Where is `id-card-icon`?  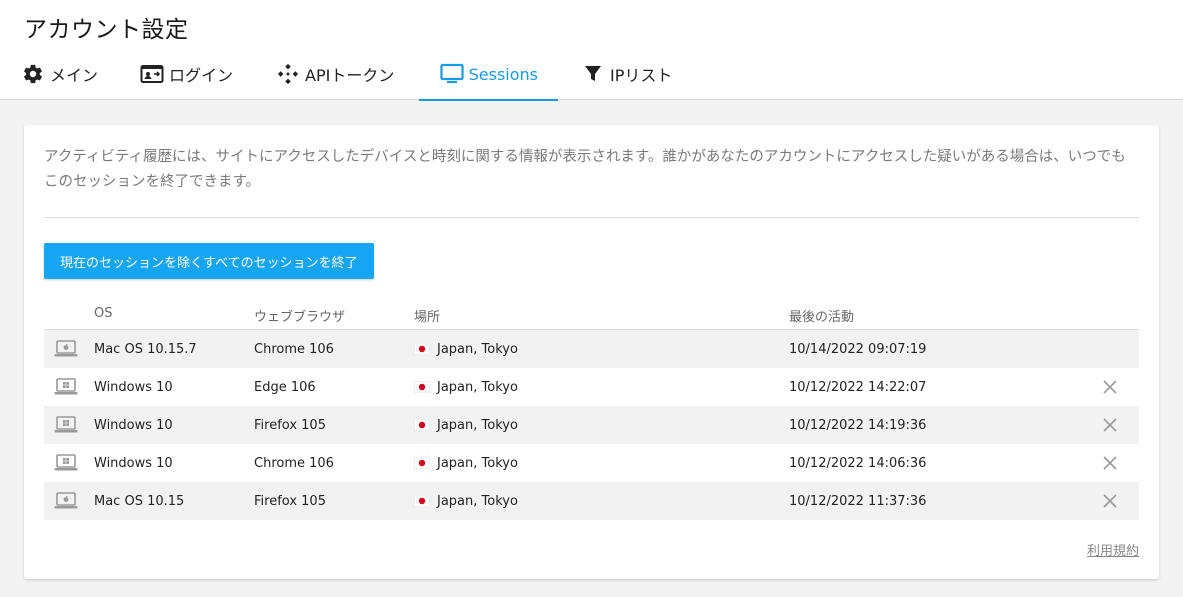
id-card-icon is located at coordinates (152, 74).